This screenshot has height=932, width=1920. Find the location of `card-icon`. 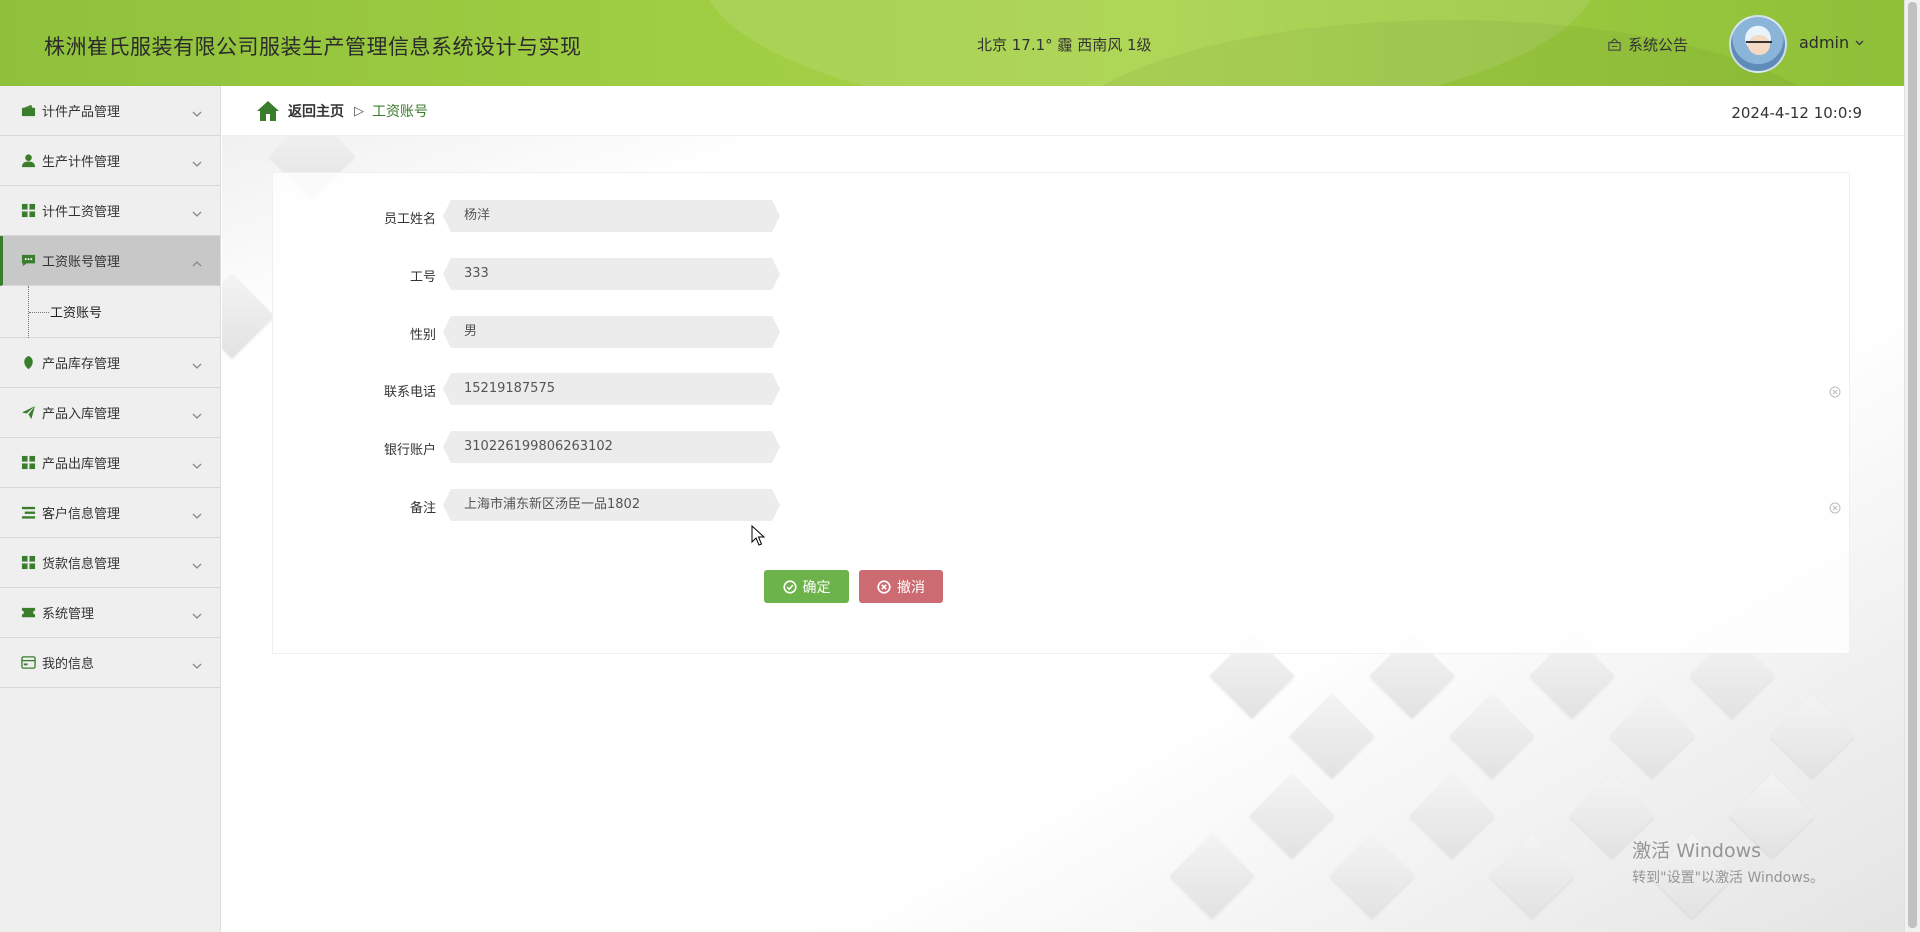

card-icon is located at coordinates (28, 662).